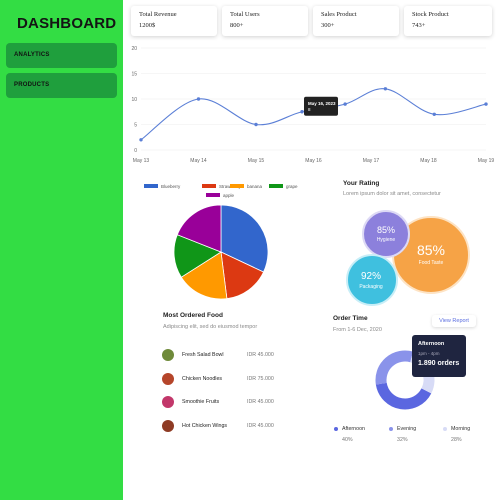 The width and height of the screenshot is (500, 500). Describe the element at coordinates (229, 195) in the screenshot. I see `legend-label: apple` at that location.